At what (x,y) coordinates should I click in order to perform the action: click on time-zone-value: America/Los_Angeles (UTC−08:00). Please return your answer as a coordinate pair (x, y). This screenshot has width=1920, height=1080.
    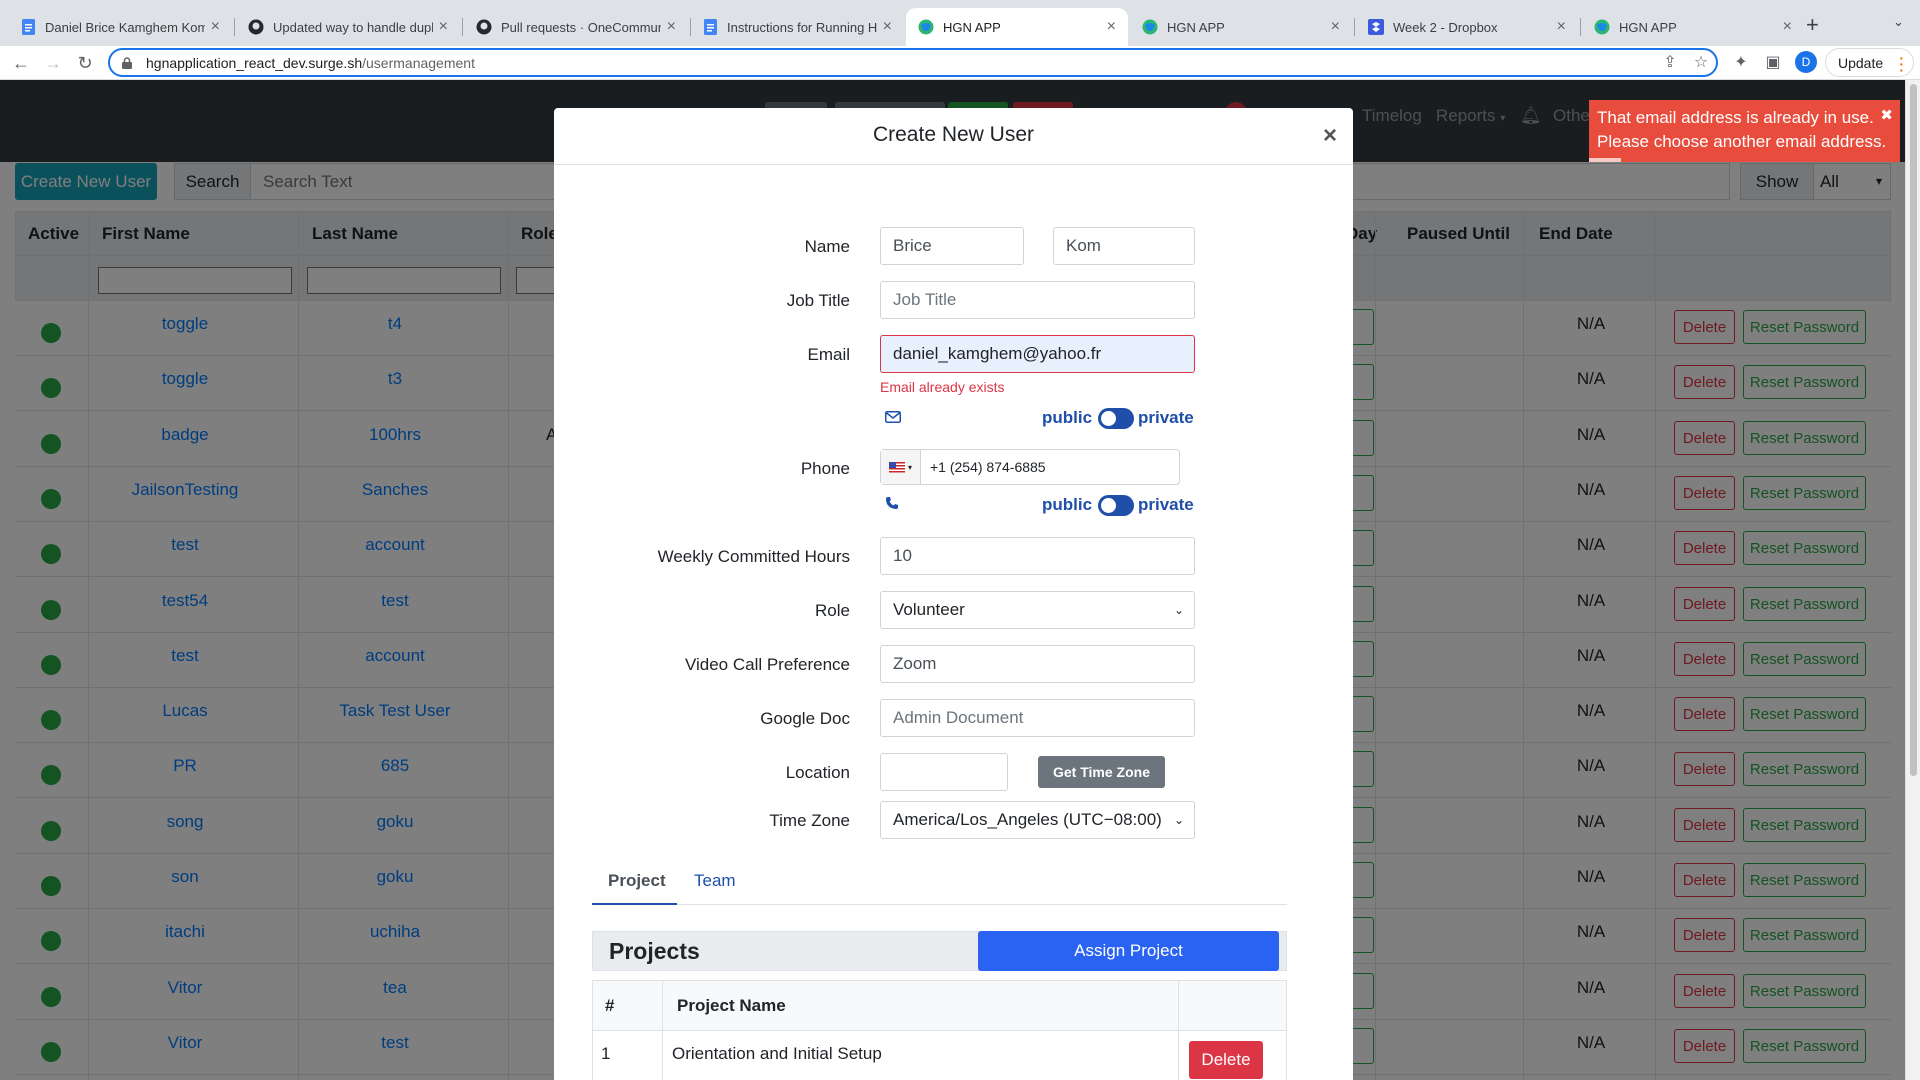
    Looking at the image, I should click on (1027, 819).